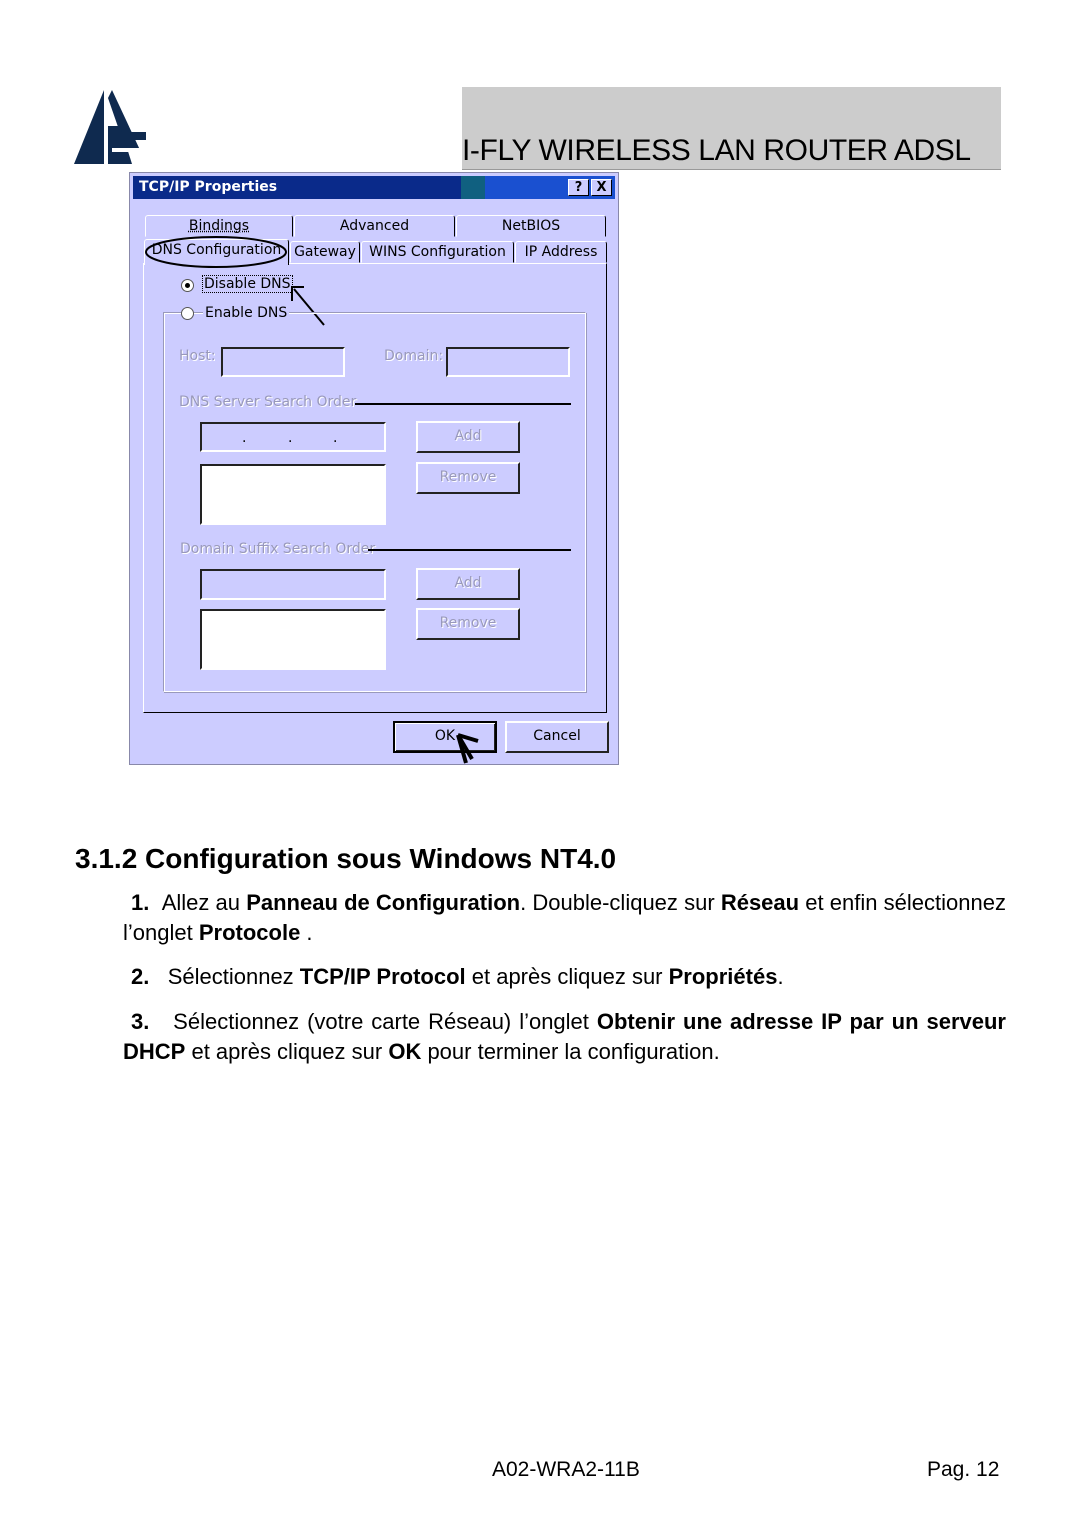 The width and height of the screenshot is (1080, 1528). I want to click on tab-label: IP Address, so click(561, 252).